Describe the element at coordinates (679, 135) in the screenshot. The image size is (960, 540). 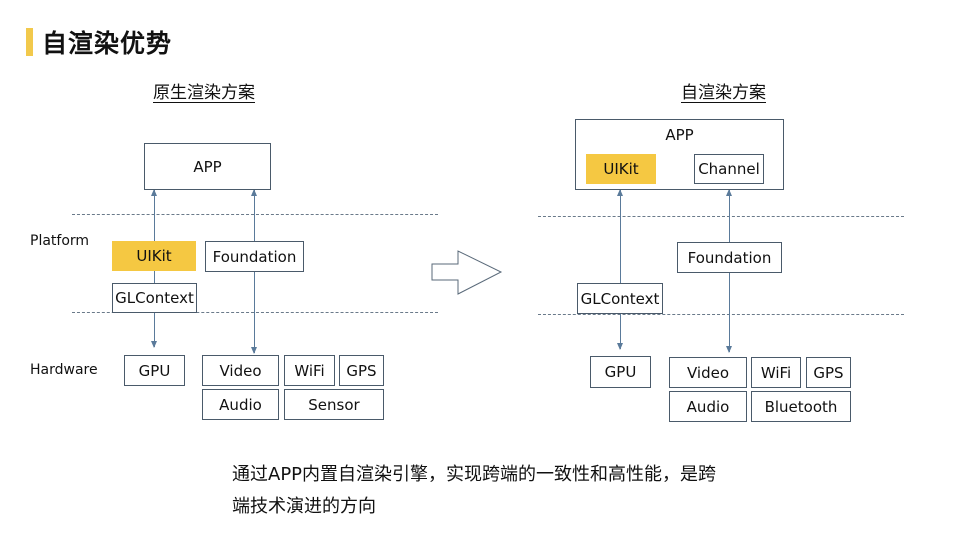
I see `app-box-right-label: APP` at that location.